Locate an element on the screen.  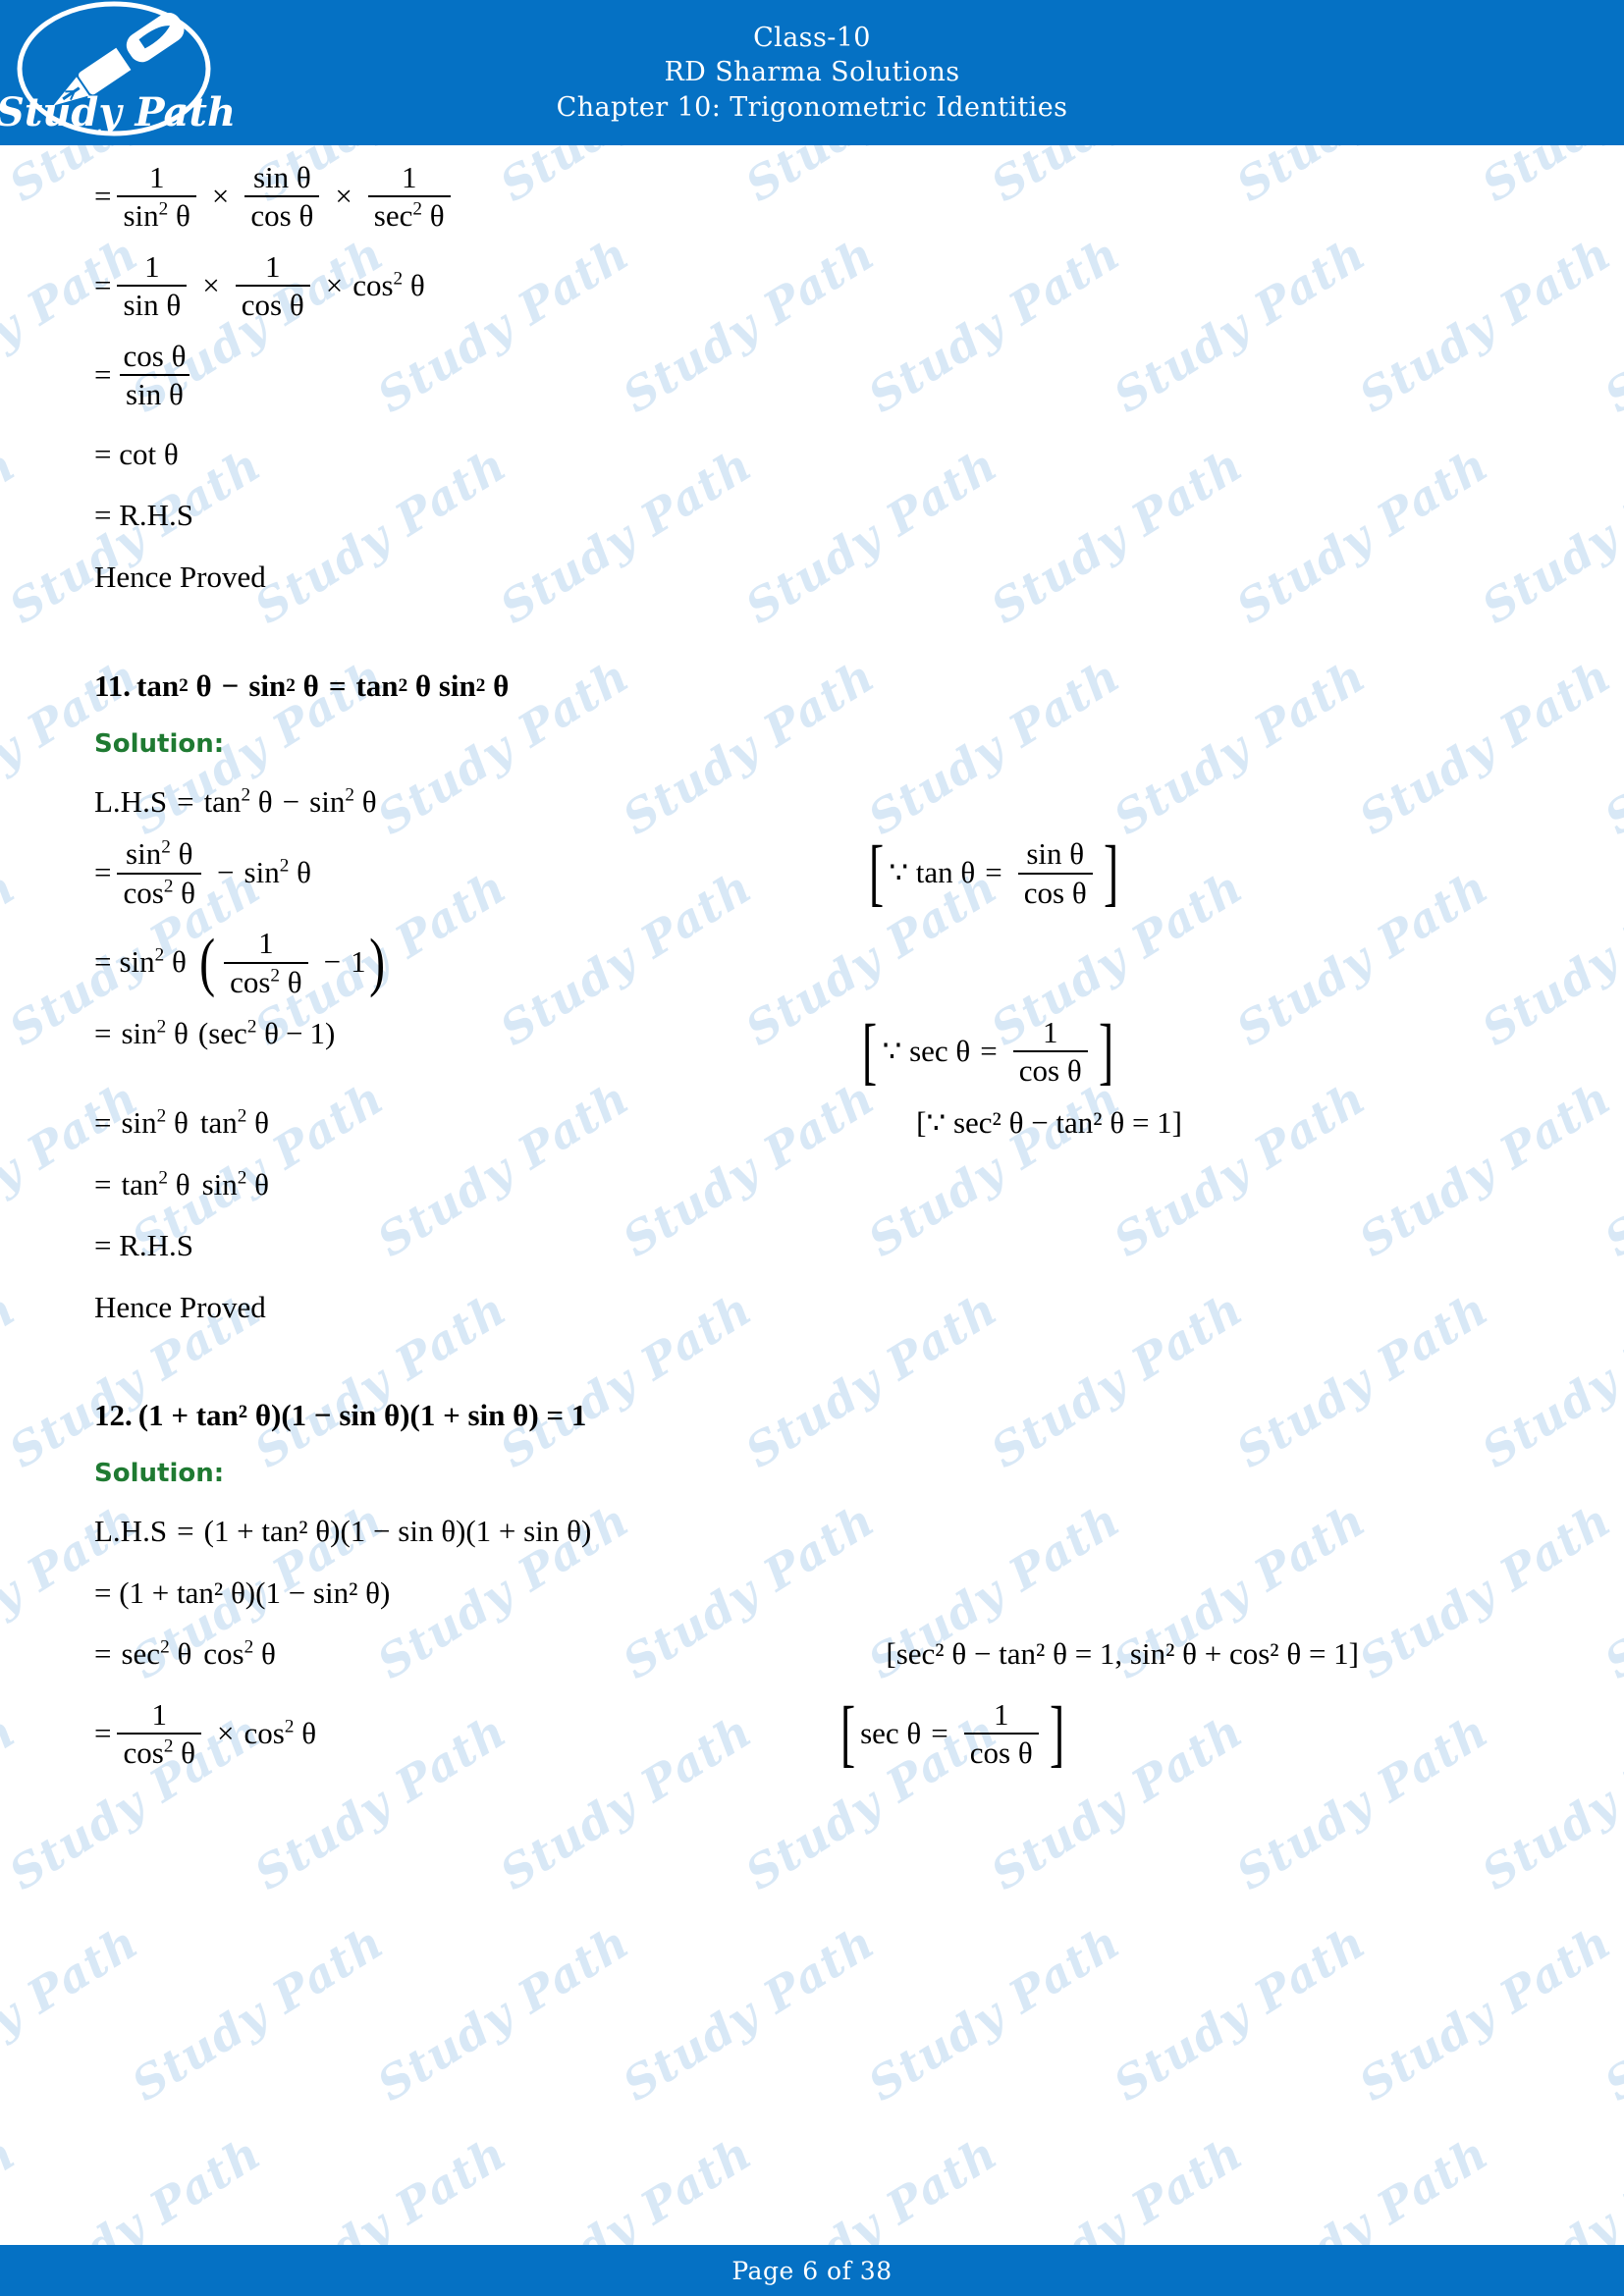
fraction-1-over-sec2: 1 sec2 θ is located at coordinates (409, 196).